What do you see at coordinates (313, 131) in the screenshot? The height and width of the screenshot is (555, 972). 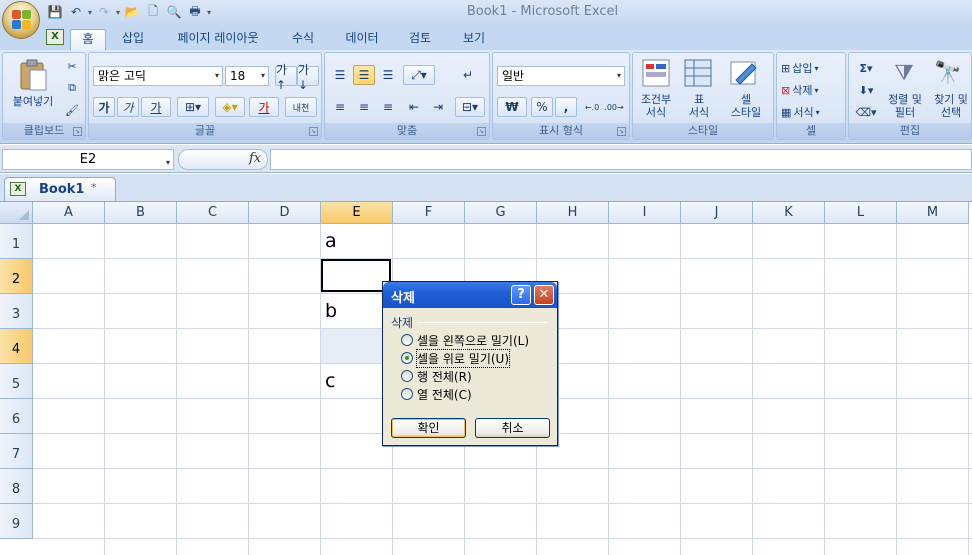 I see `font-launcher-icon: ↘` at bounding box center [313, 131].